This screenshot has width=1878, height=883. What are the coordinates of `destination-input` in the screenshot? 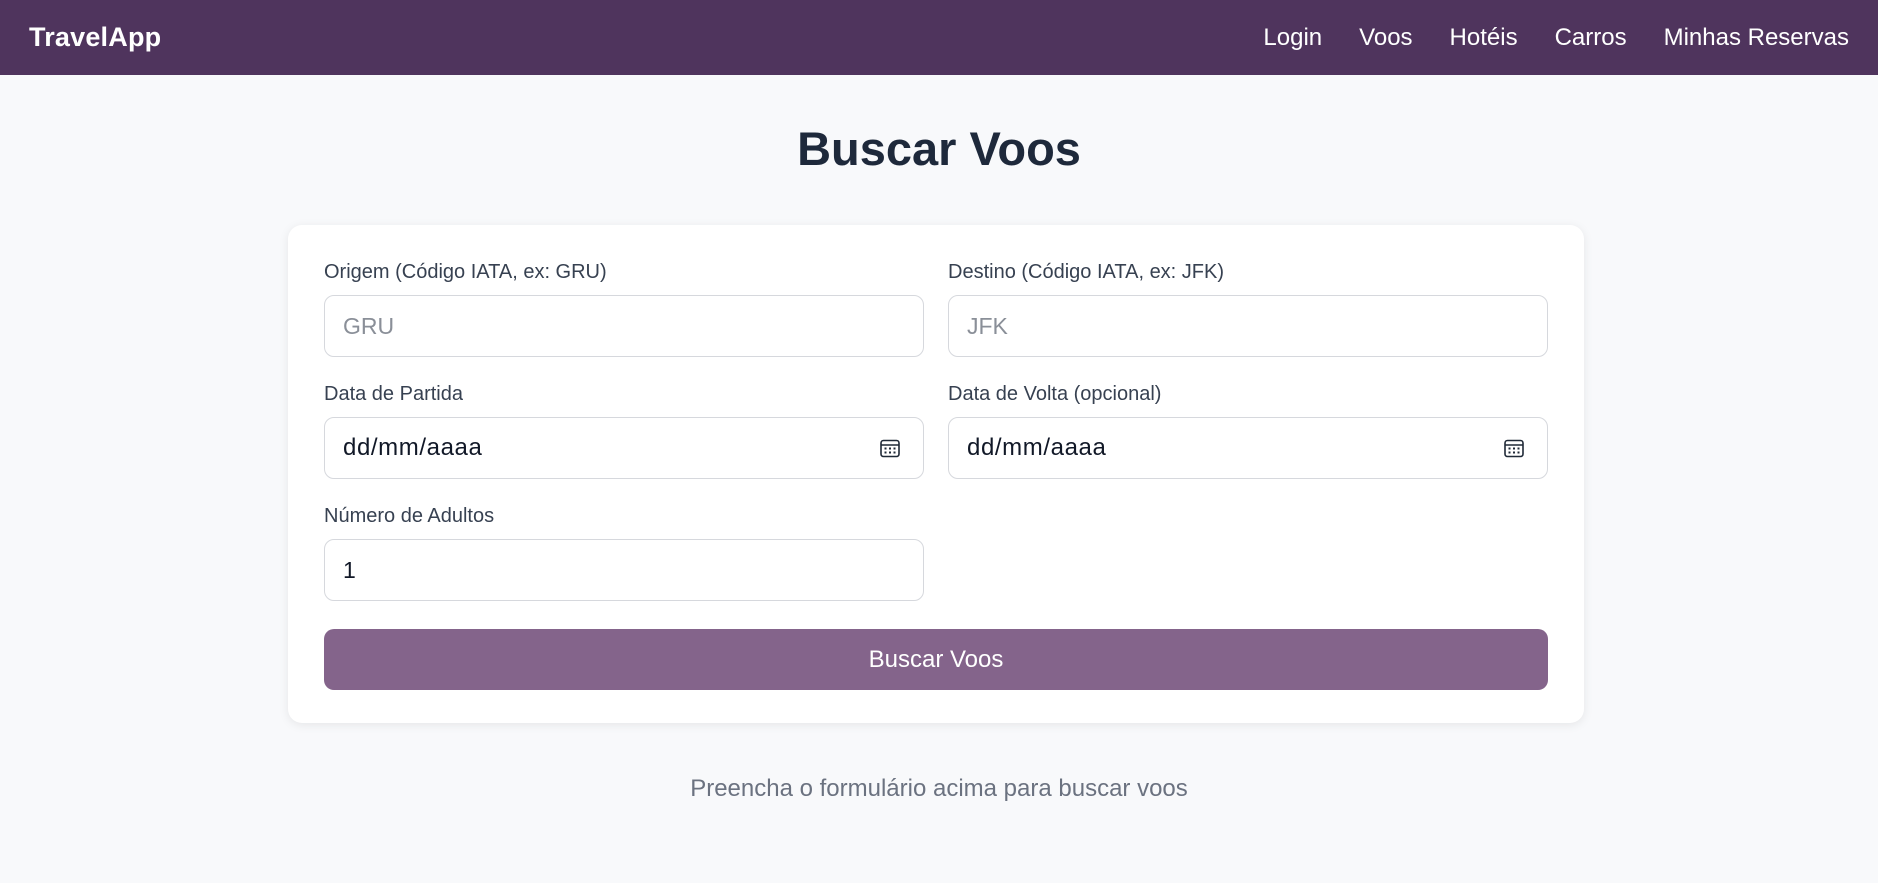 It's located at (1248, 326).